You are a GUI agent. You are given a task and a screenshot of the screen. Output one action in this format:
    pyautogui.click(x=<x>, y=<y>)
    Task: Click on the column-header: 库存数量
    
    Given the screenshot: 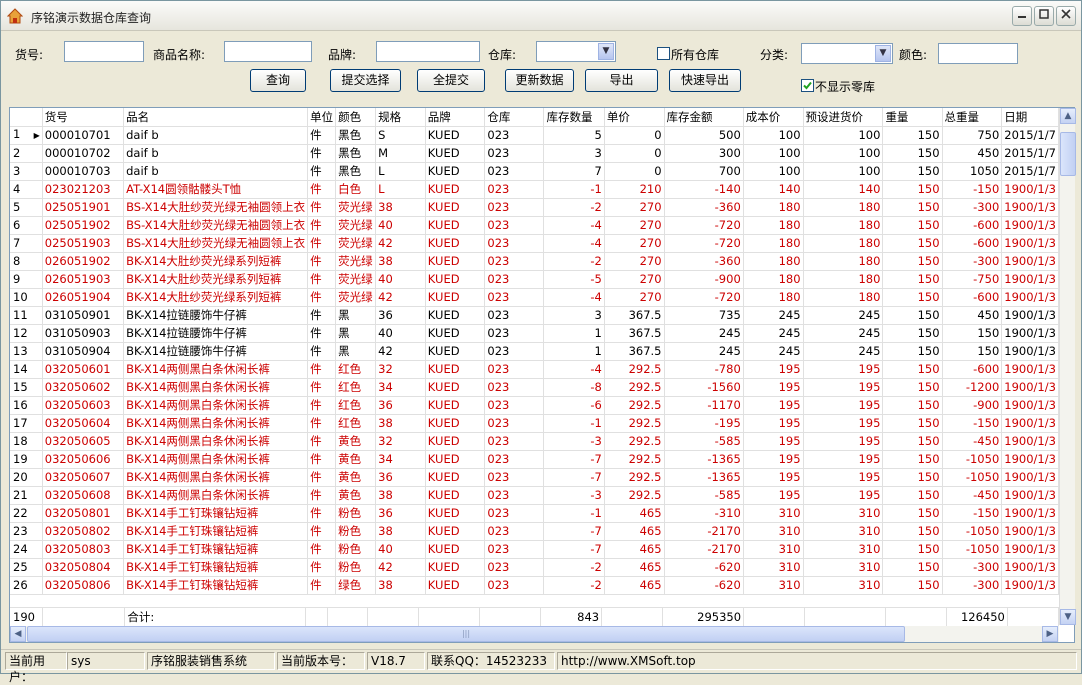 What is the action you would take?
    pyautogui.click(x=574, y=117)
    